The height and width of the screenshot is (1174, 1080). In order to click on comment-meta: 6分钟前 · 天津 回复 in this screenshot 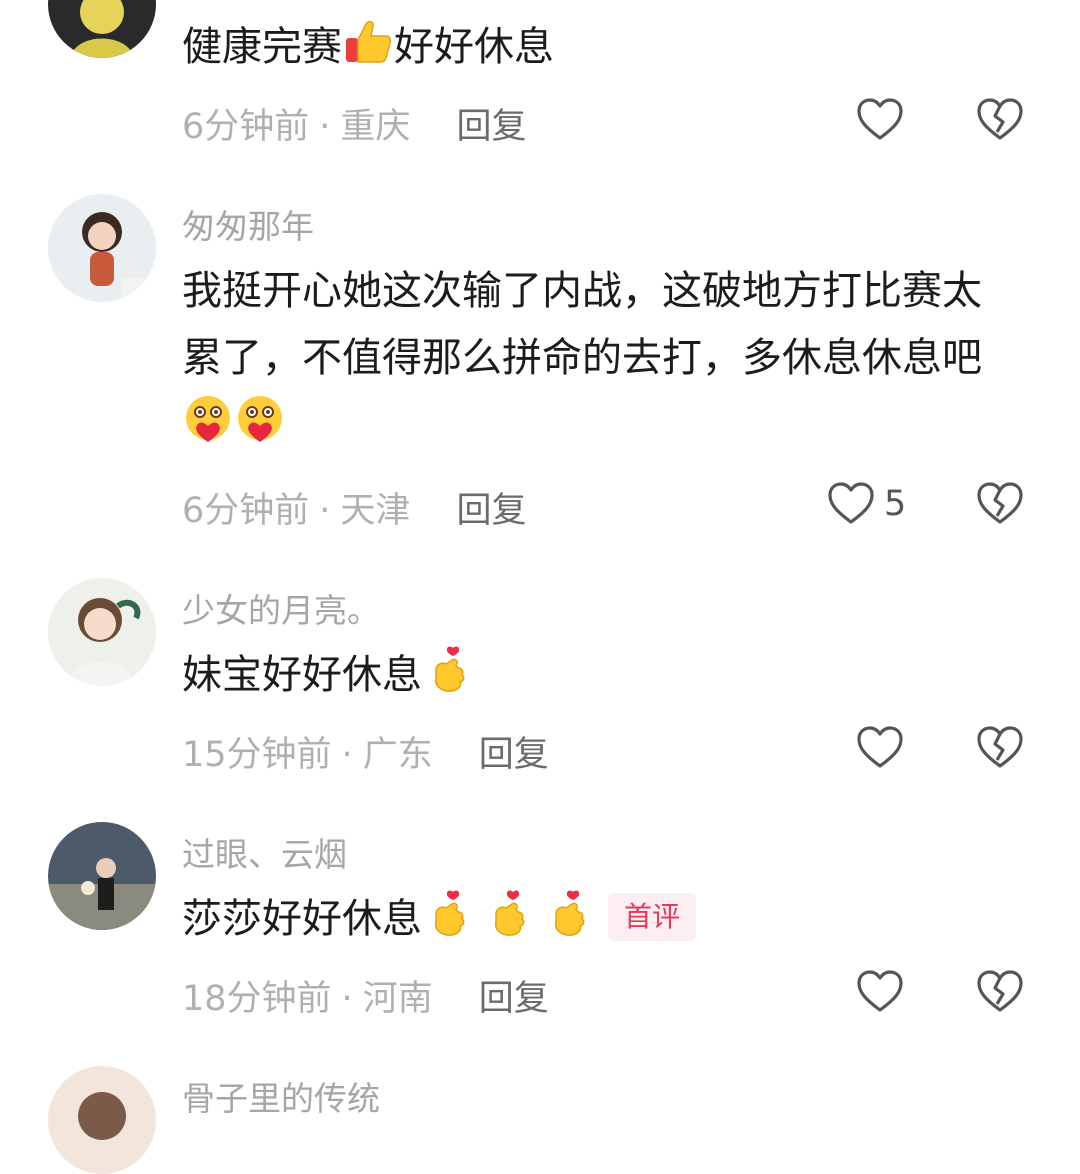, I will do `click(354, 507)`.